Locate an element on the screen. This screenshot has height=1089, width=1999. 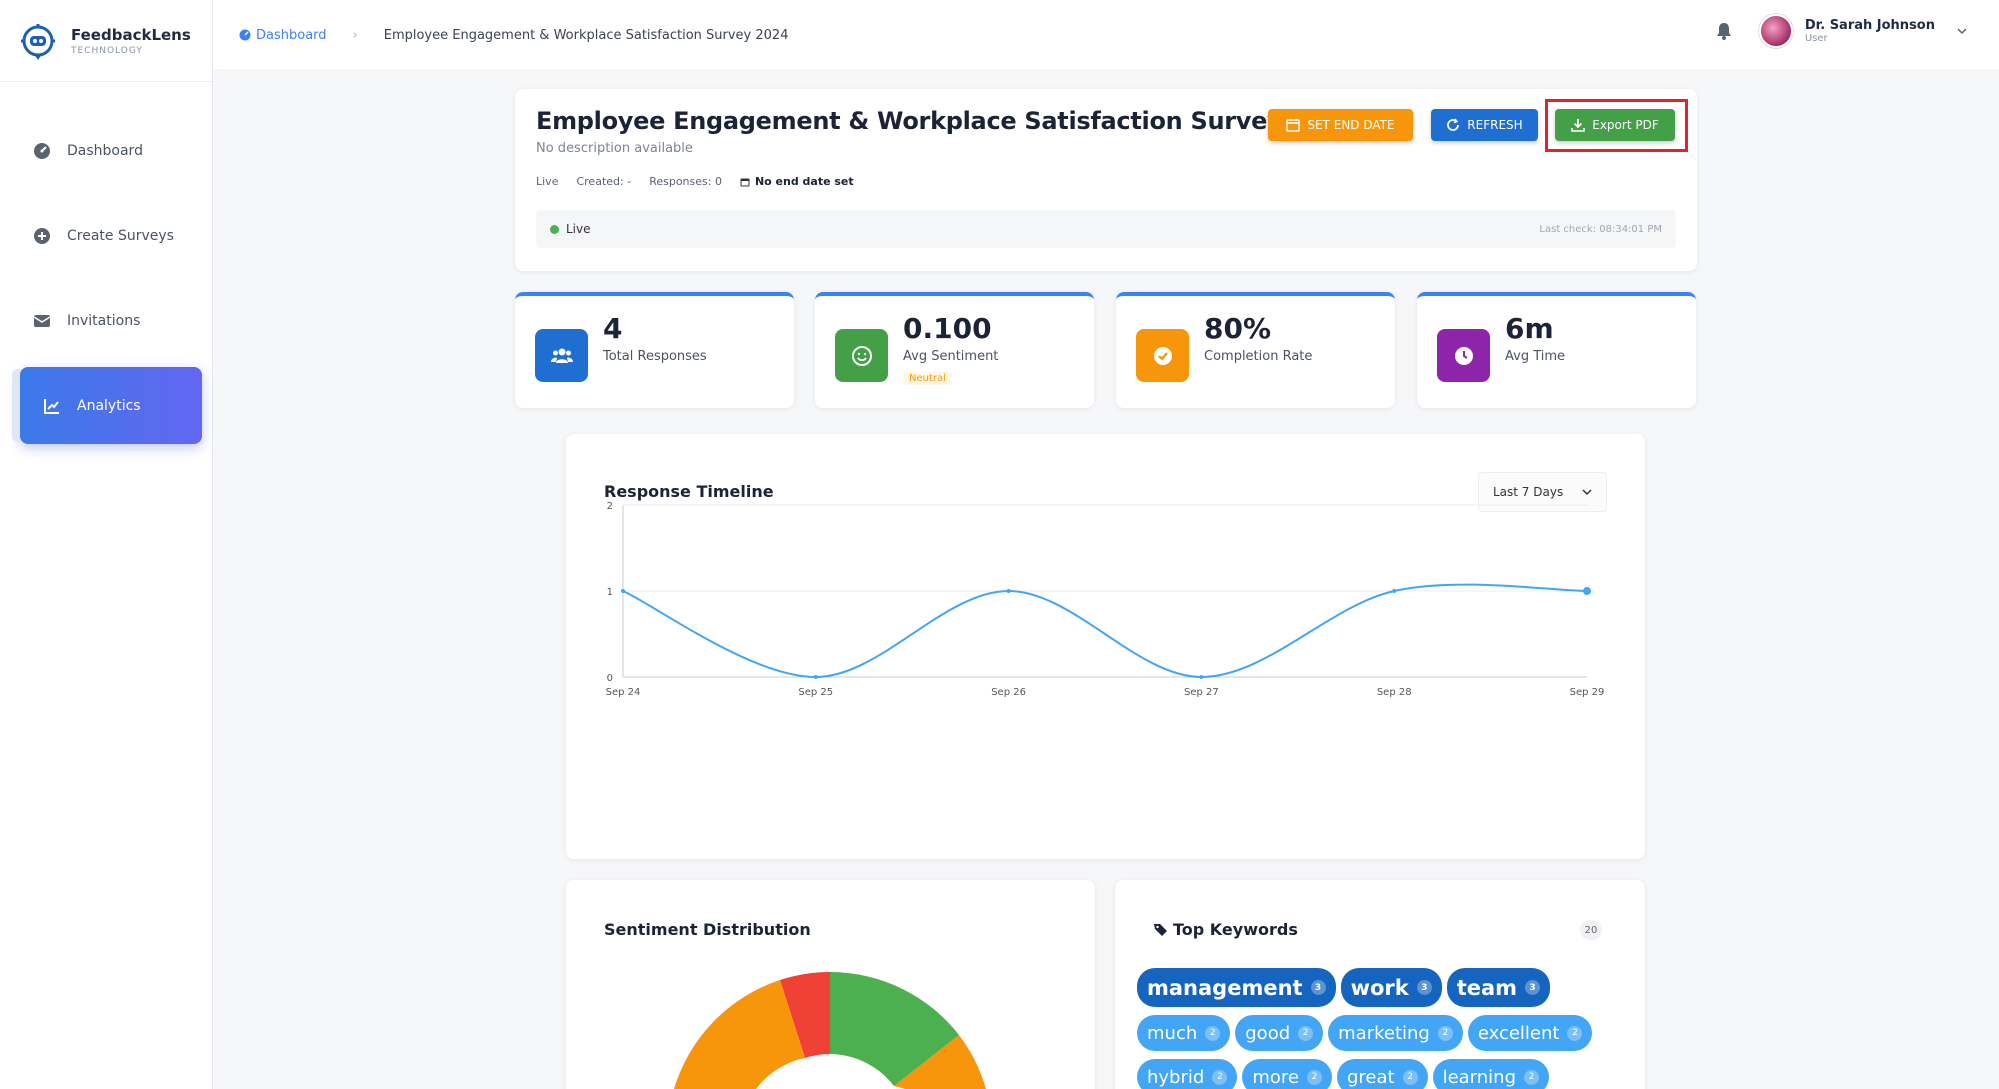
keyword-chip: more 2 is located at coordinates (1287, 1074).